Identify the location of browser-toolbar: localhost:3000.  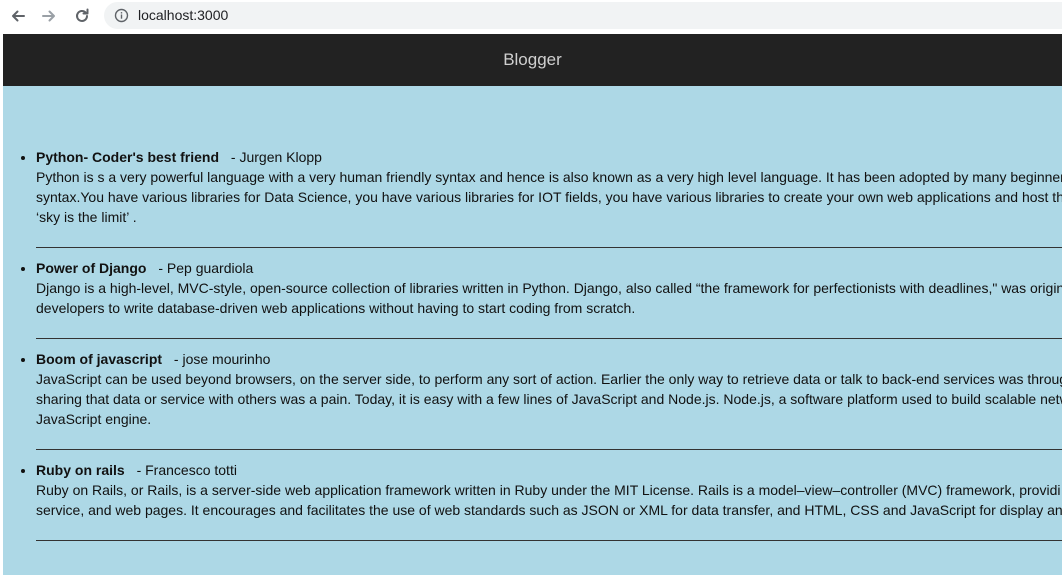
(531, 16).